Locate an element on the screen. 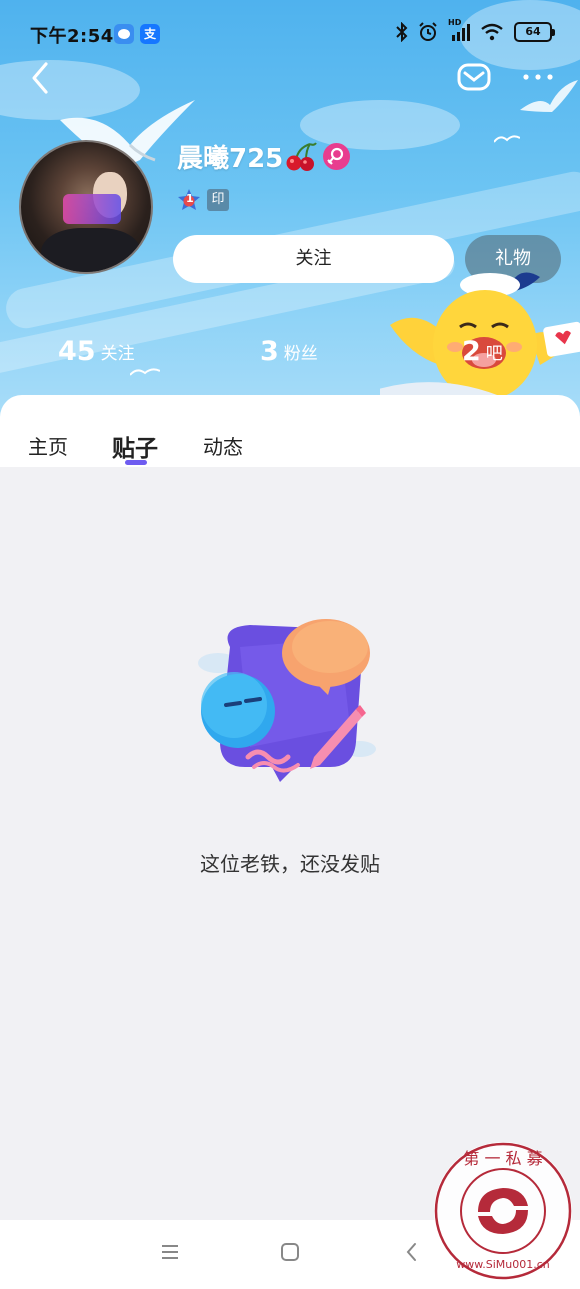 The height and width of the screenshot is (1289, 580). cherry-icon is located at coordinates (301, 156).